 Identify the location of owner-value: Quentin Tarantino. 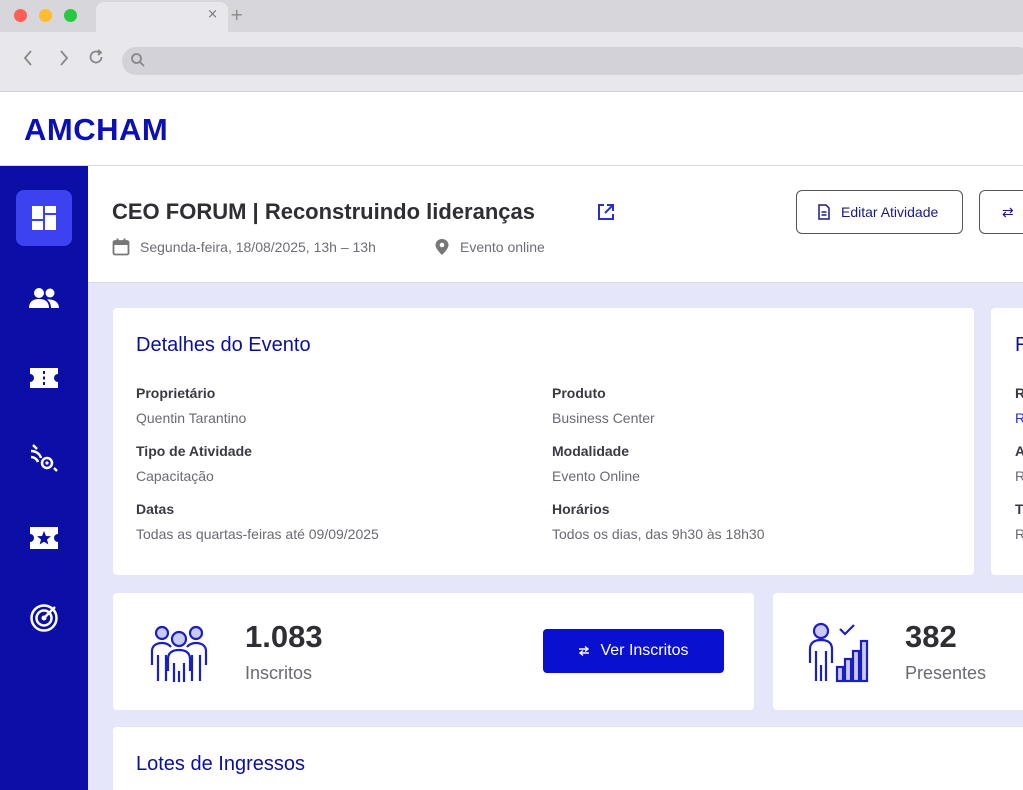
(191, 418).